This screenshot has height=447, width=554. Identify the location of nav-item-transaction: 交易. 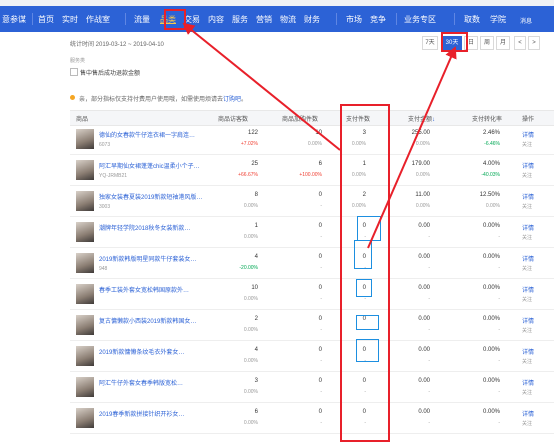
(192, 19).